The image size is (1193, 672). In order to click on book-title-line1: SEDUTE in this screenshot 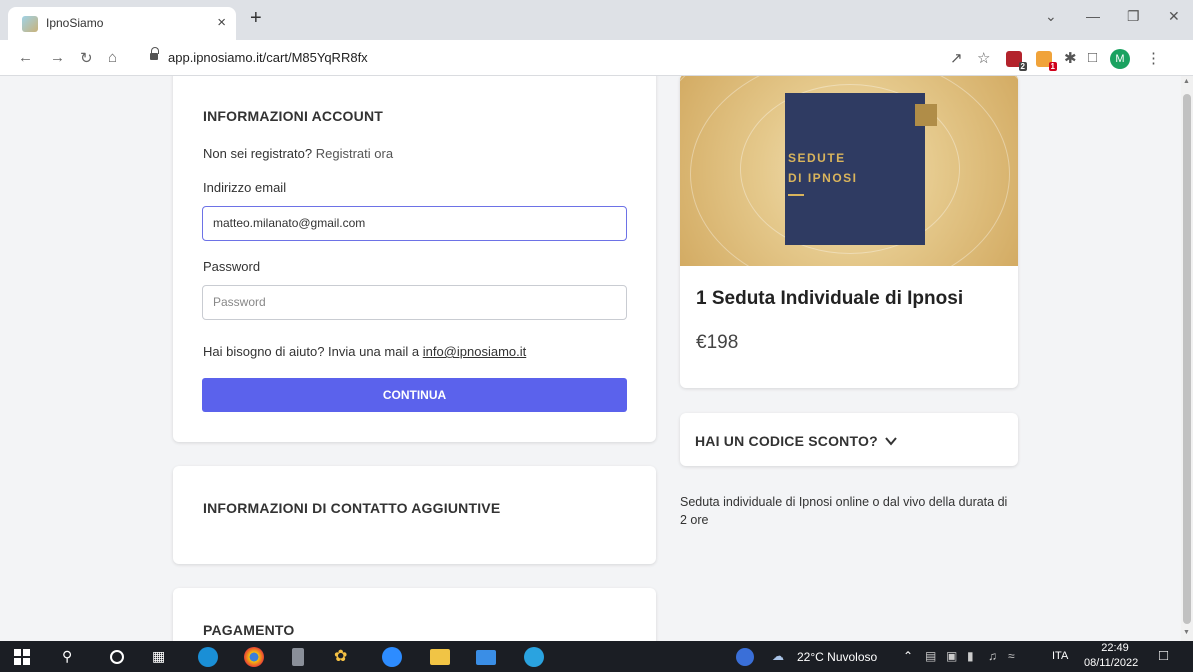, I will do `click(817, 158)`.